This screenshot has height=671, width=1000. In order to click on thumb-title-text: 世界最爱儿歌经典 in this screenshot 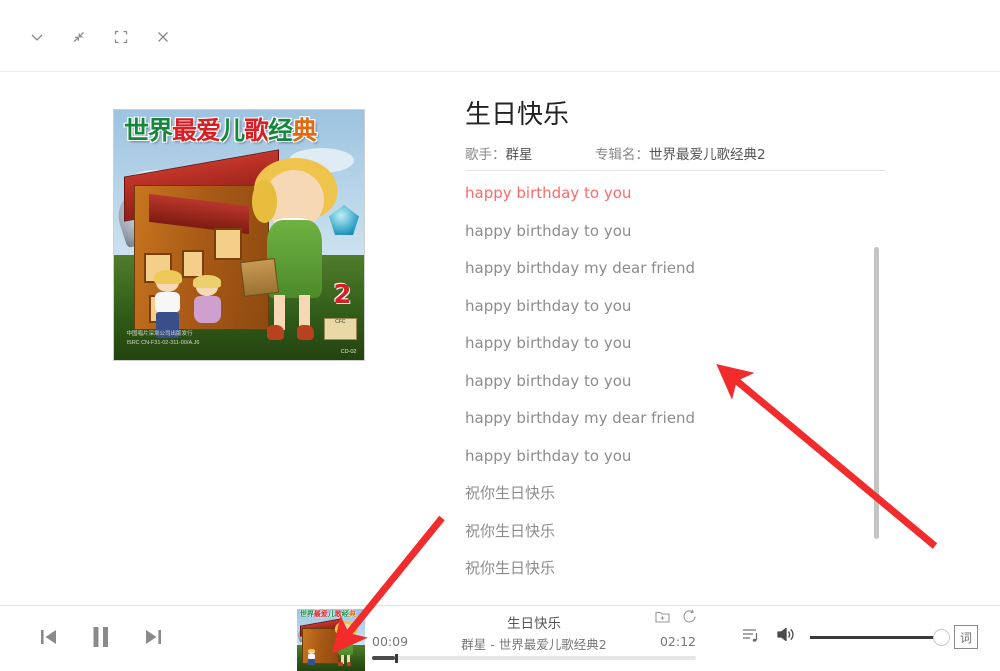, I will do `click(327, 613)`.